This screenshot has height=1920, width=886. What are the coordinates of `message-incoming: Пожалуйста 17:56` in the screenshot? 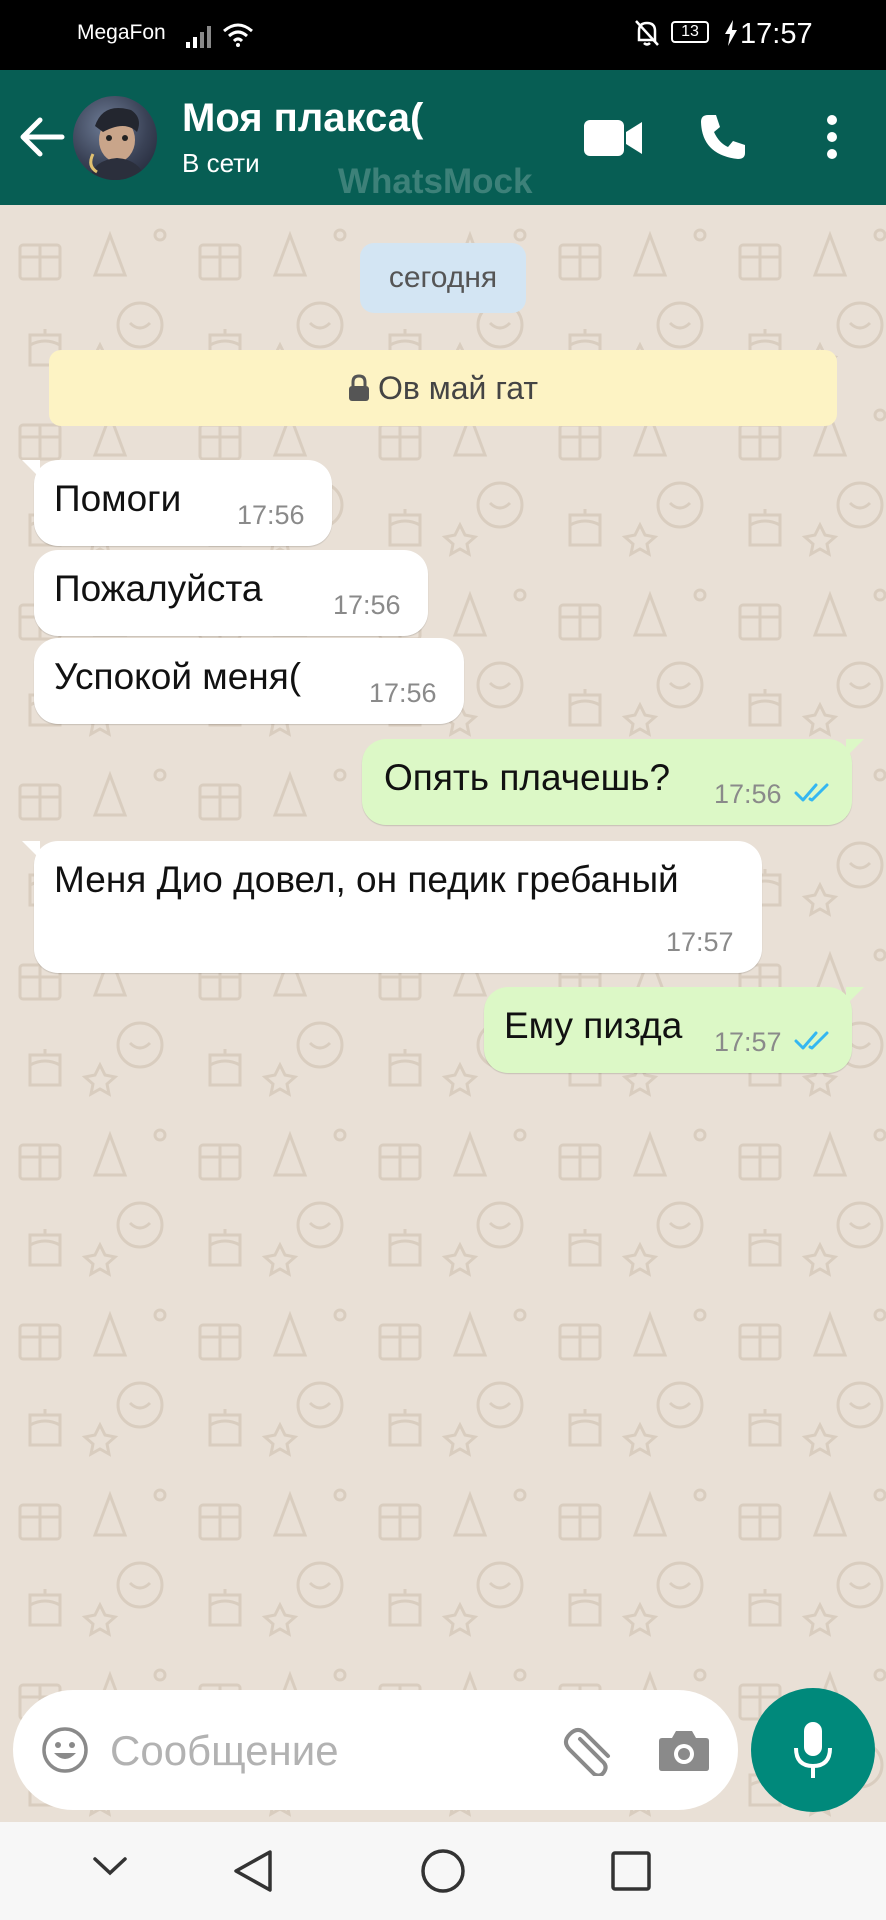 It's located at (231, 593).